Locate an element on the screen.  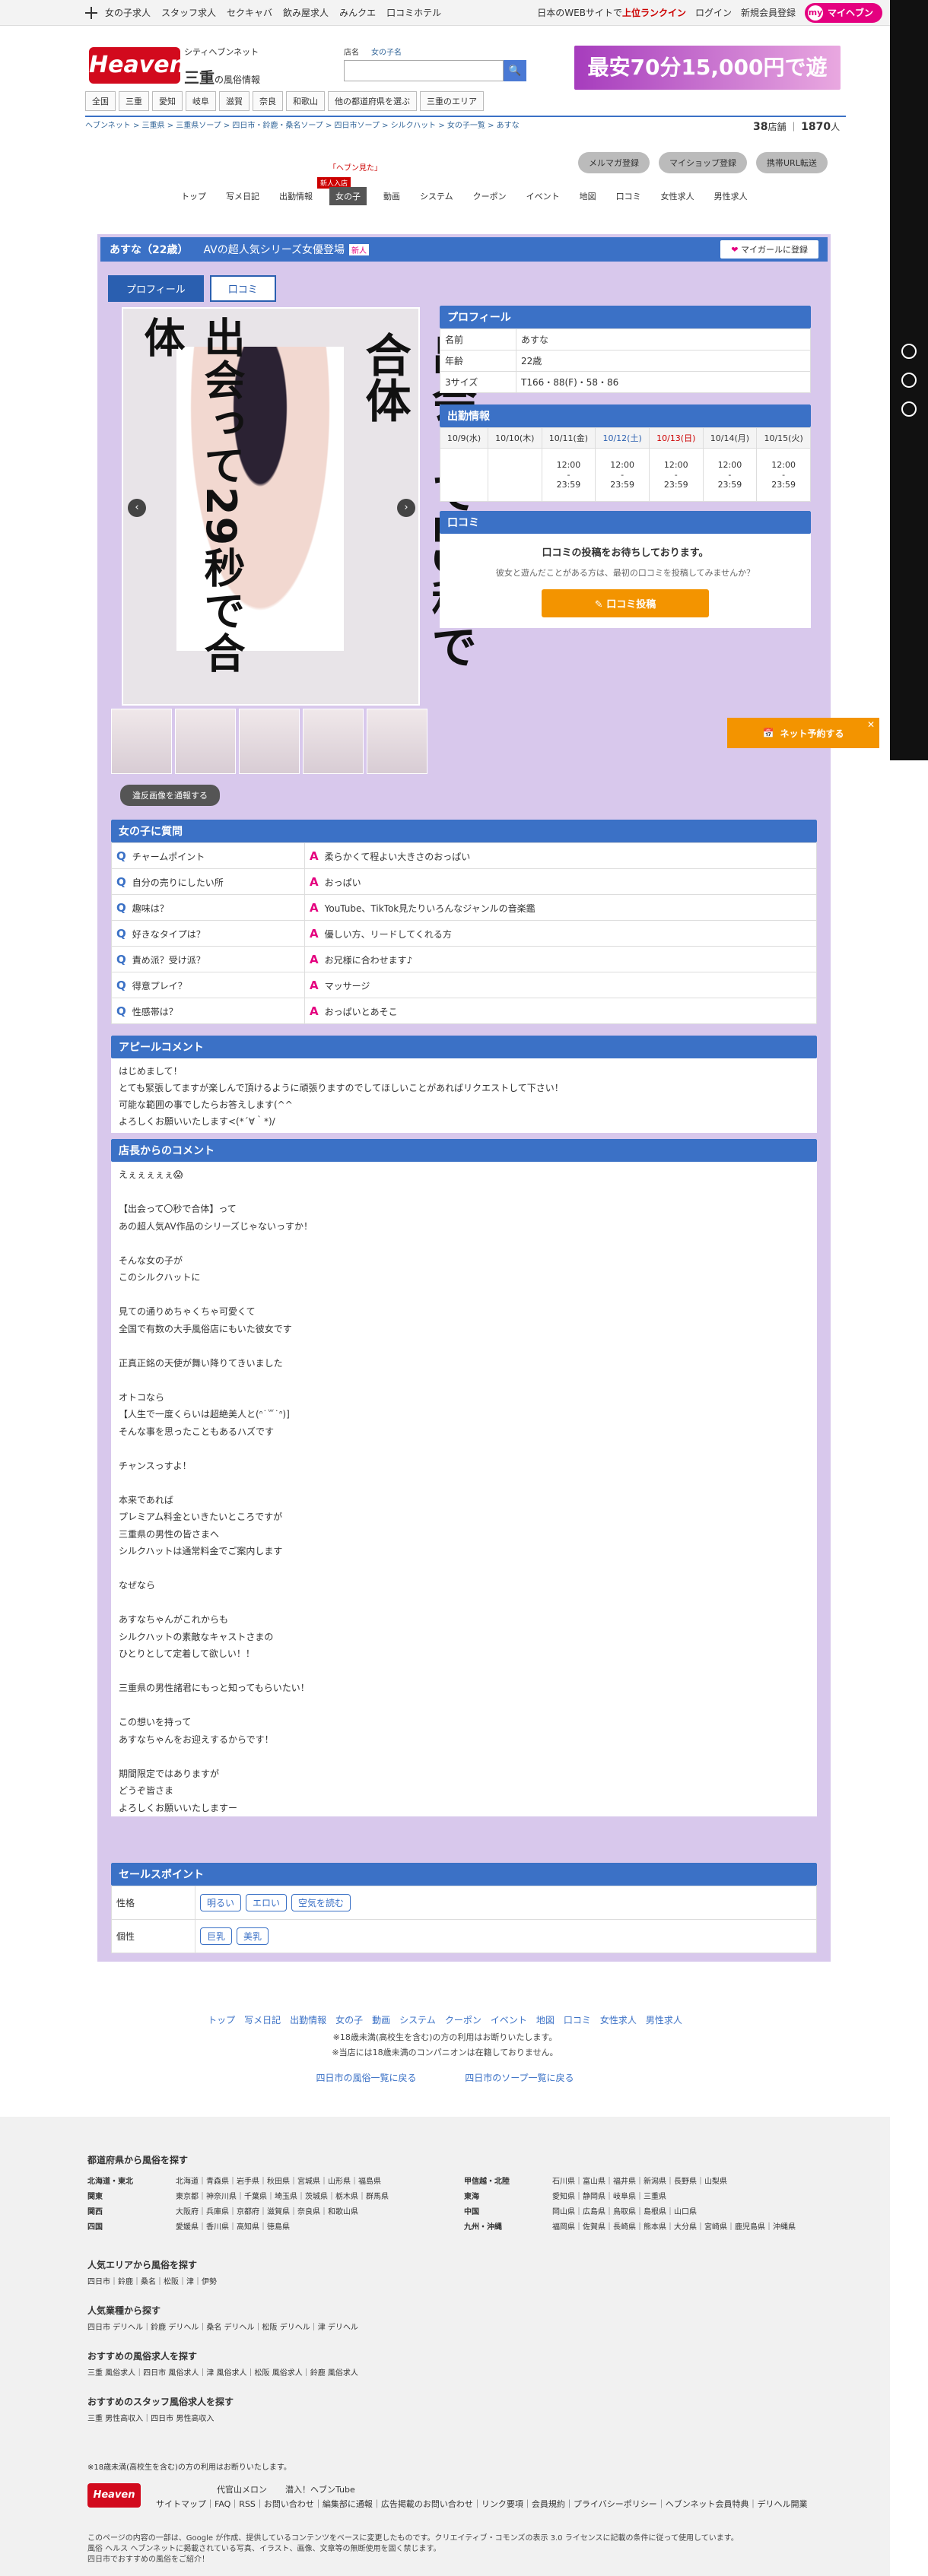
grid-menu-icon is located at coordinates (91, 12).